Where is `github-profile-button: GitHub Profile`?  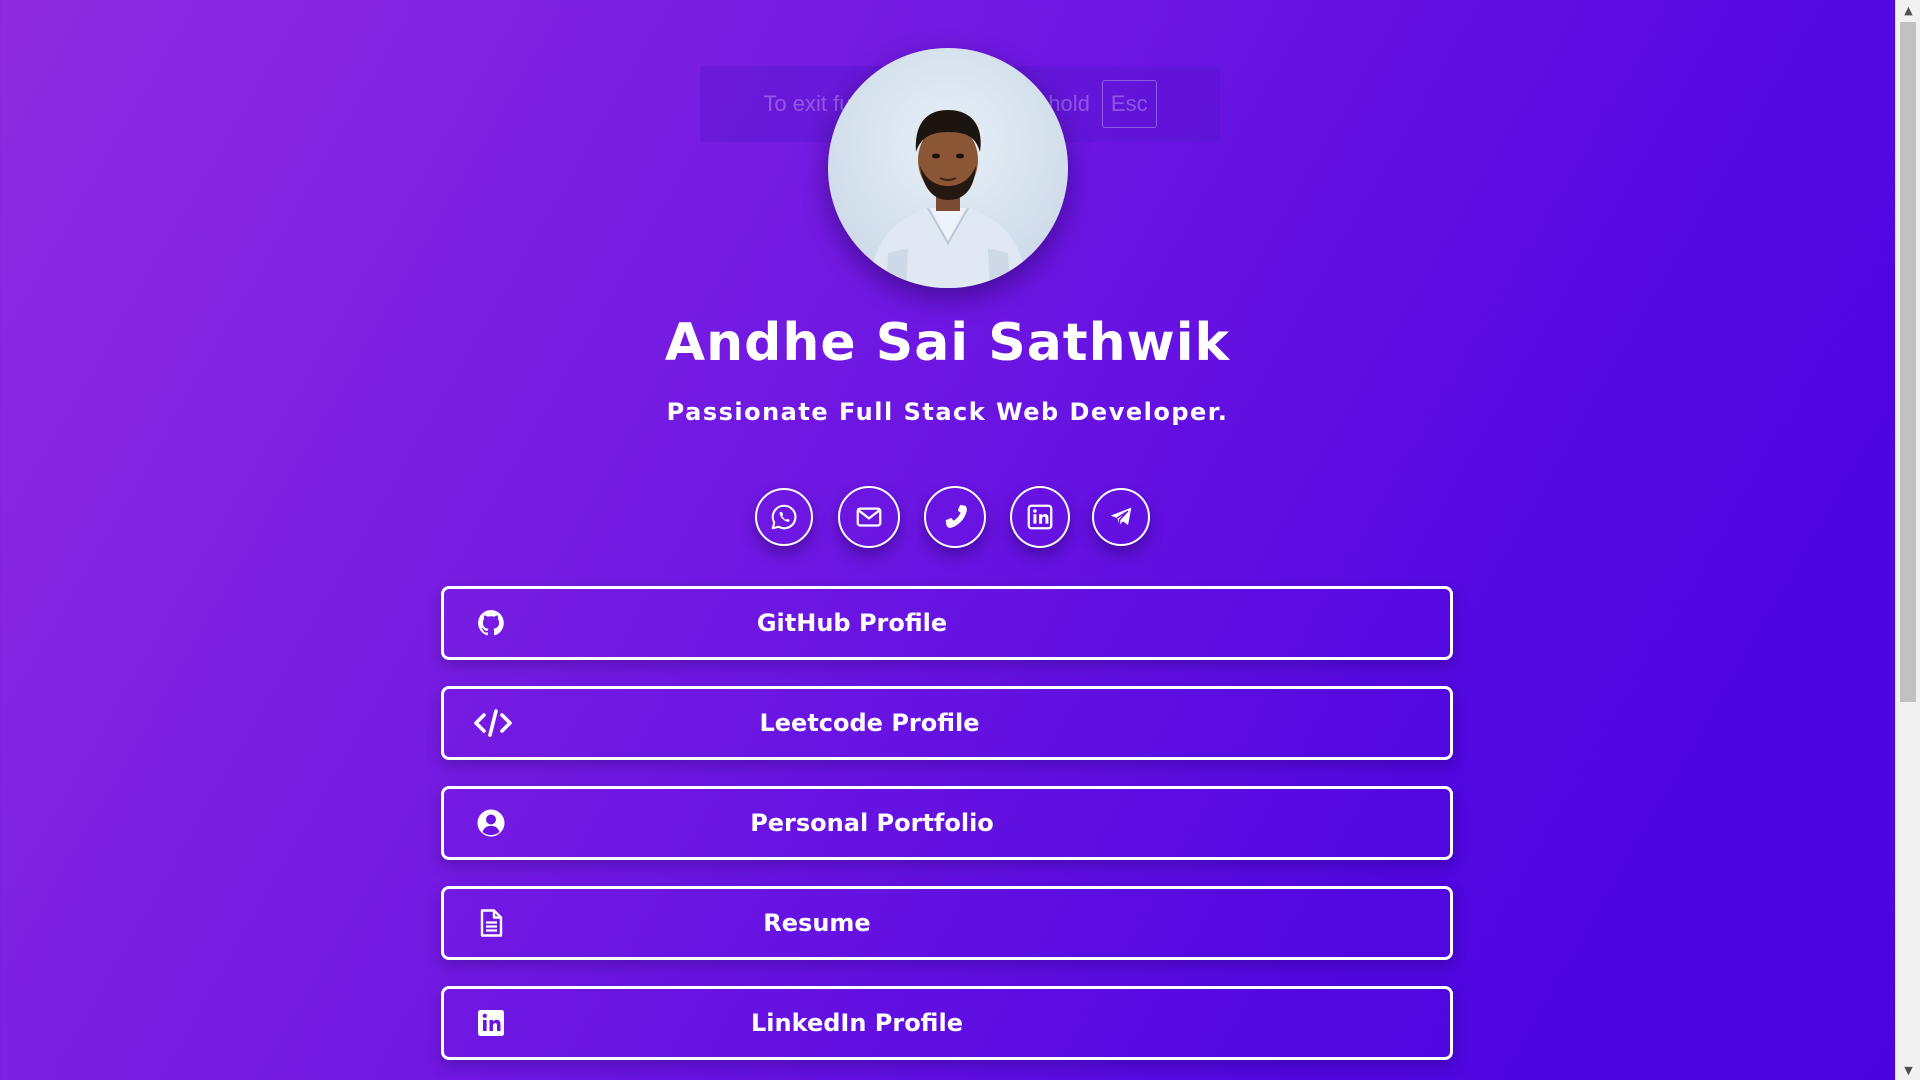 github-profile-button: GitHub Profile is located at coordinates (947, 623).